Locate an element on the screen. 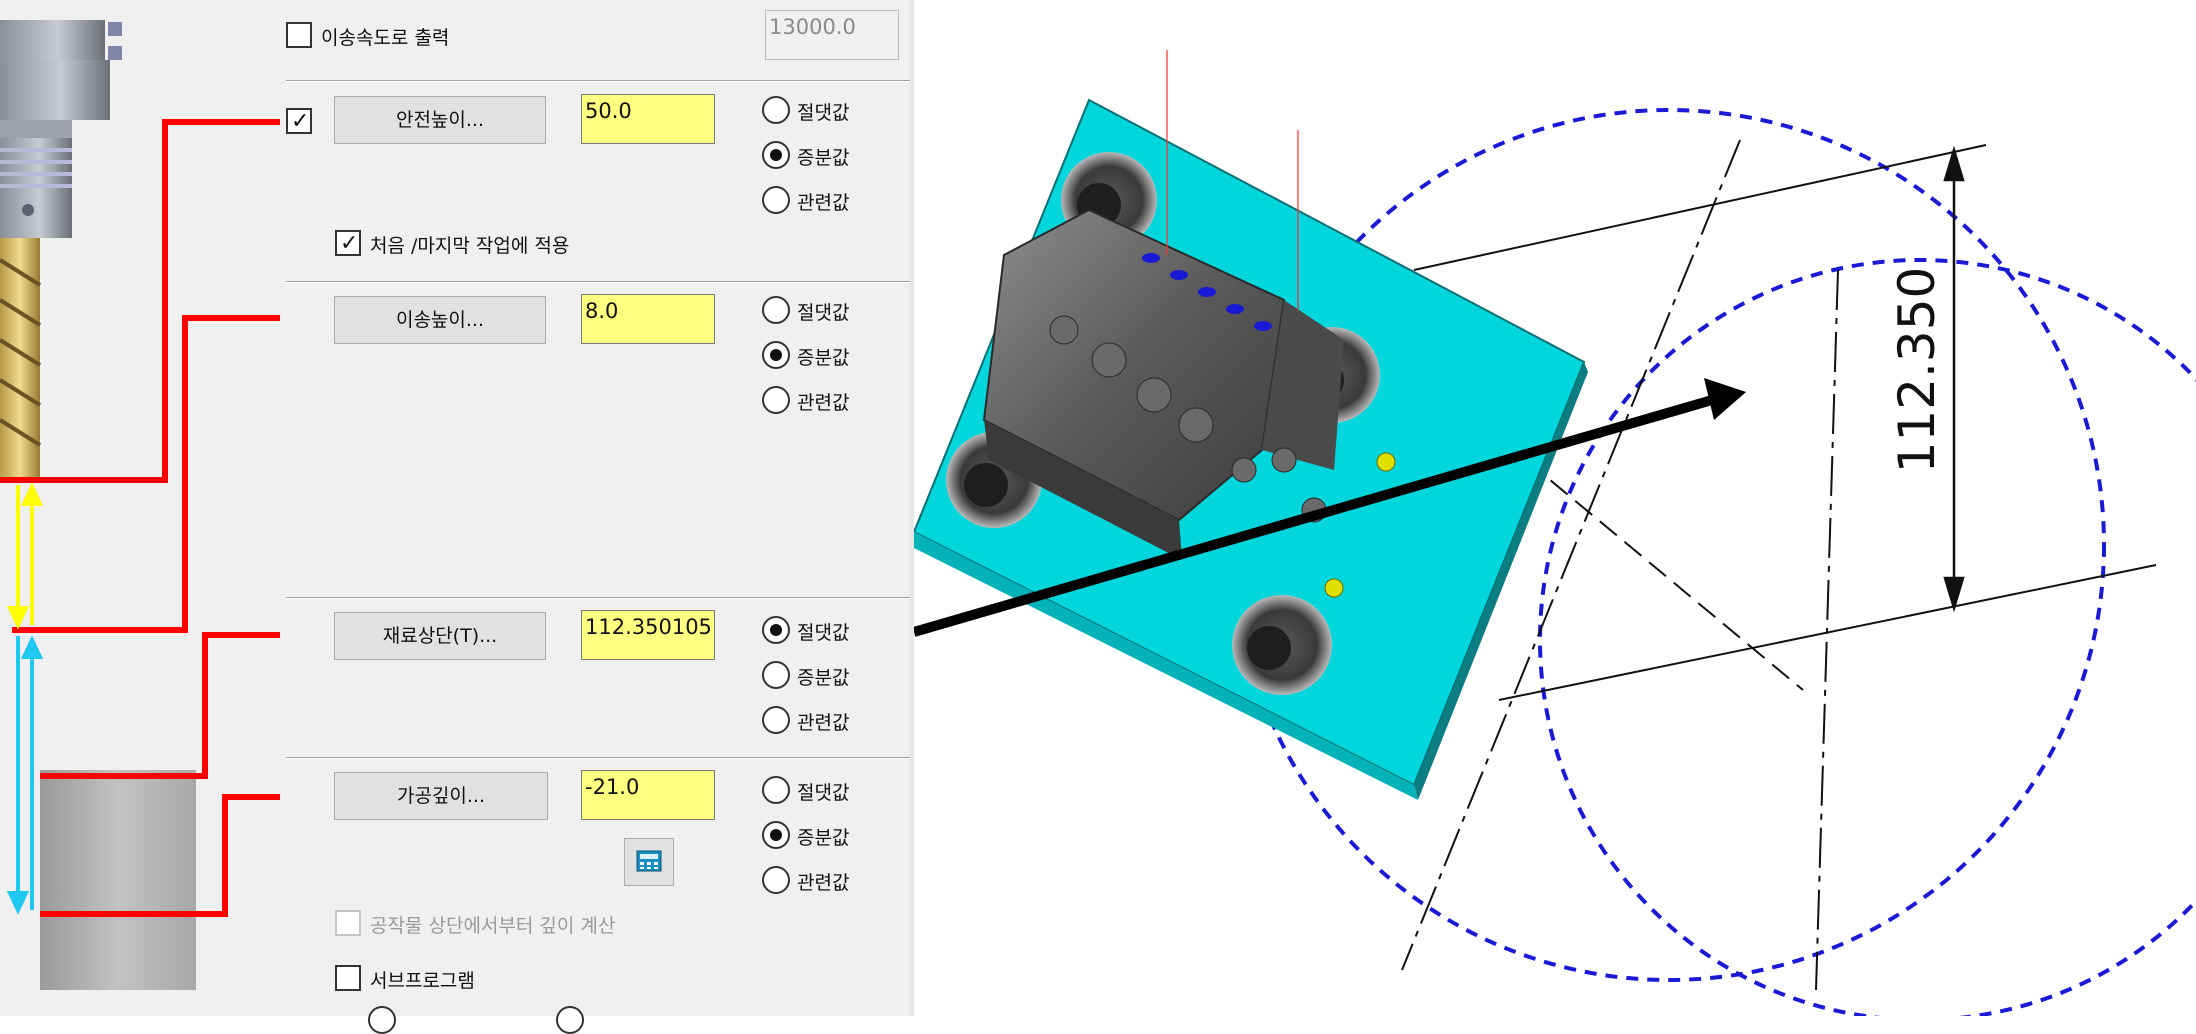  clearance-incremental-radio is located at coordinates (776, 155).